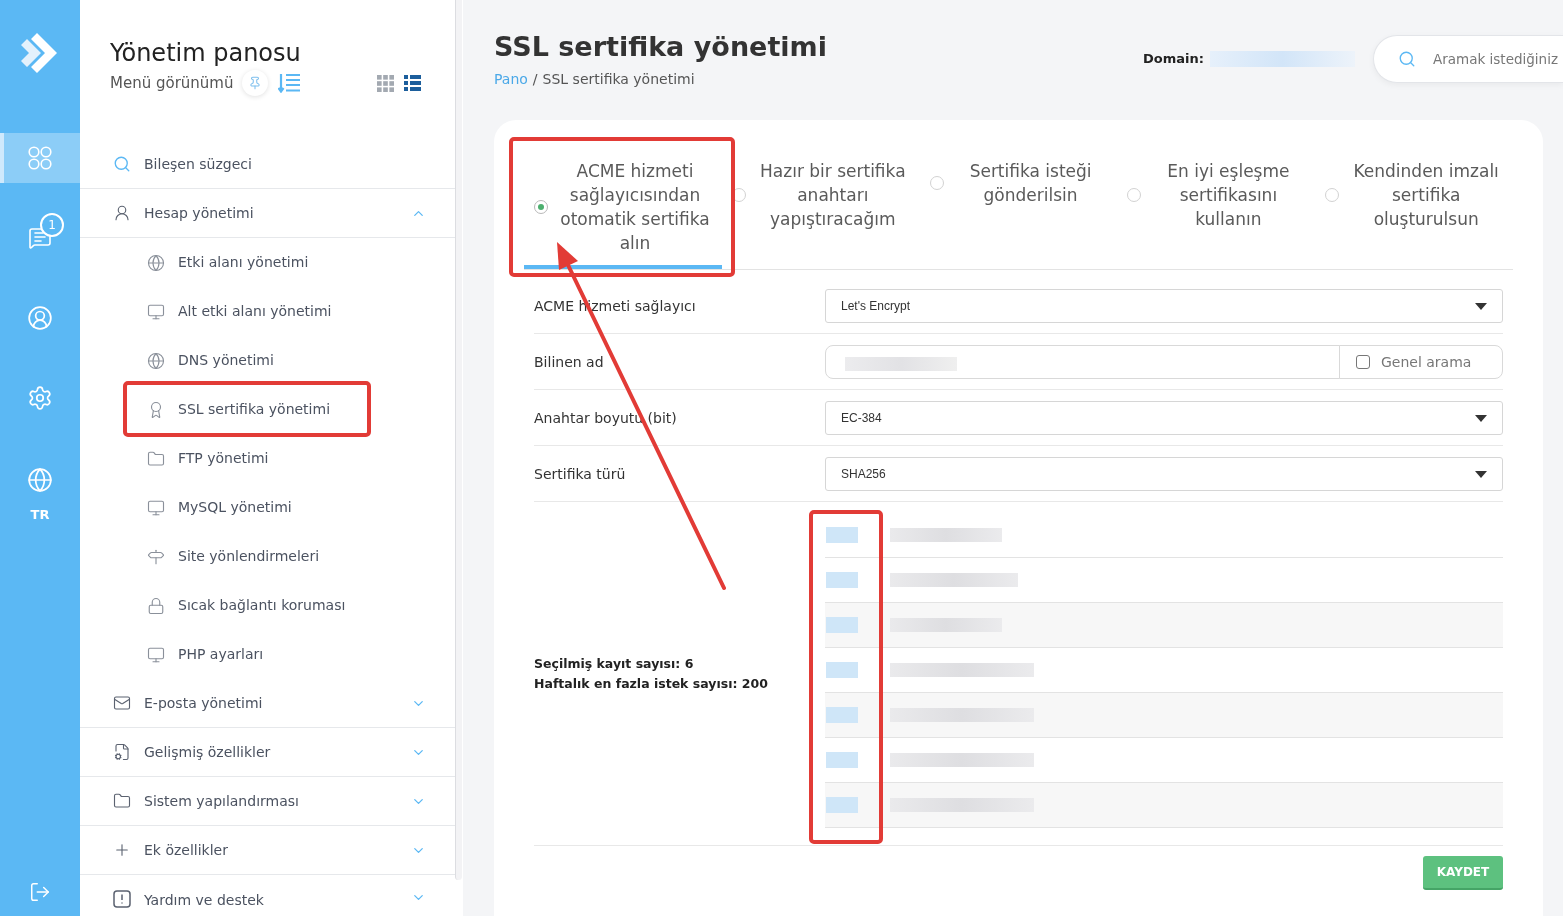 The width and height of the screenshot is (1563, 916). Describe the element at coordinates (267, 213) in the screenshot. I see `menu-item: Hesap yönetimi` at that location.